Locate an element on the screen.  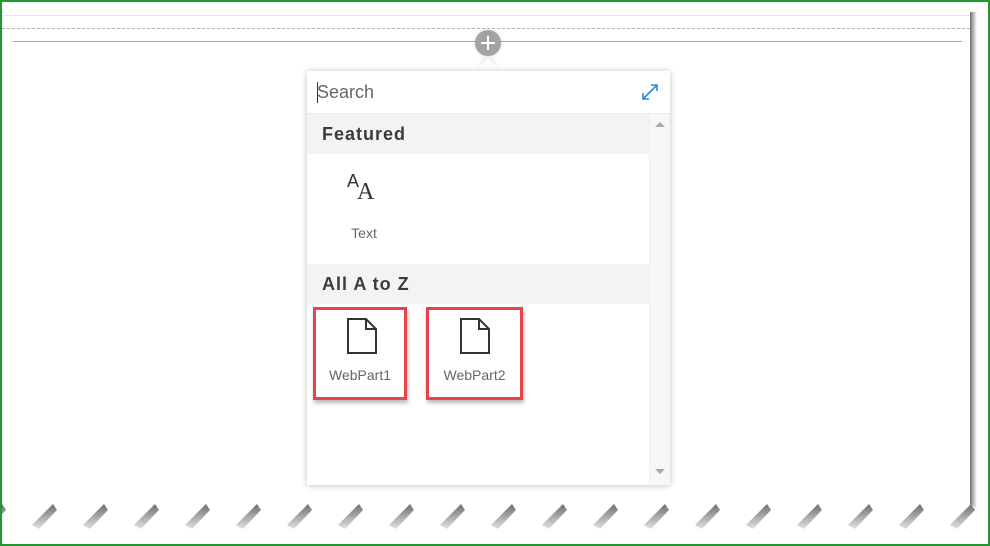
webpart-tile-webpart2: WebPart2 is located at coordinates (474, 353).